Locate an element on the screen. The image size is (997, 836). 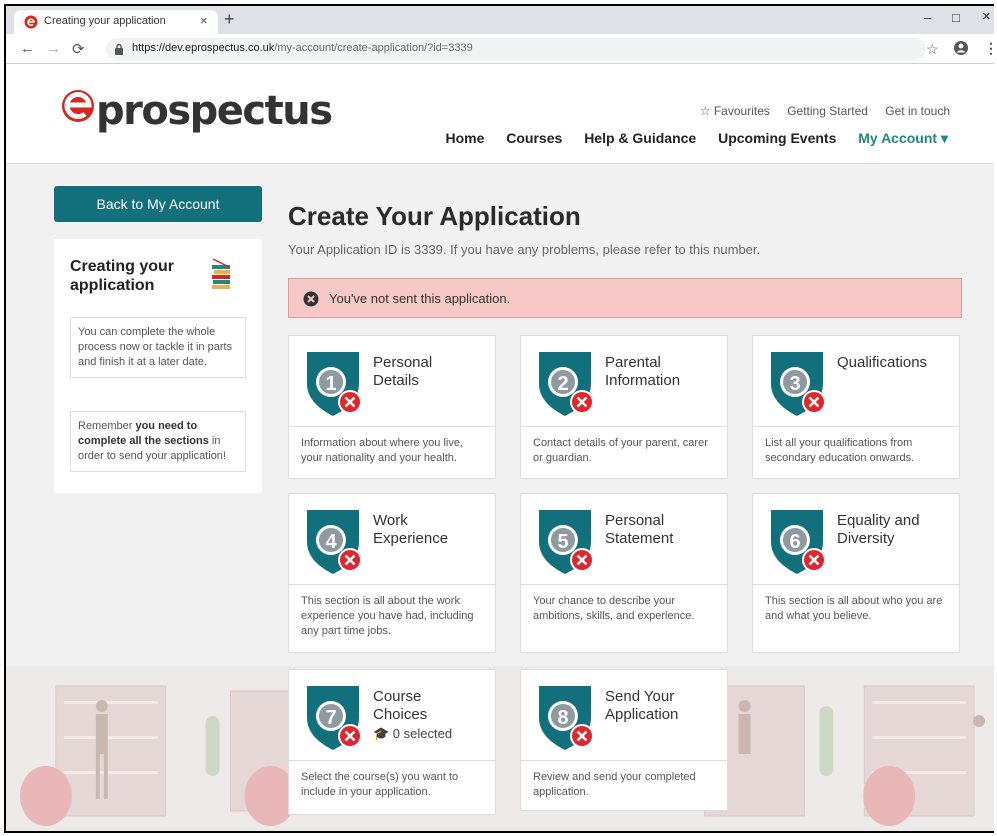
tab-title: Creating your application is located at coordinates (105, 21).